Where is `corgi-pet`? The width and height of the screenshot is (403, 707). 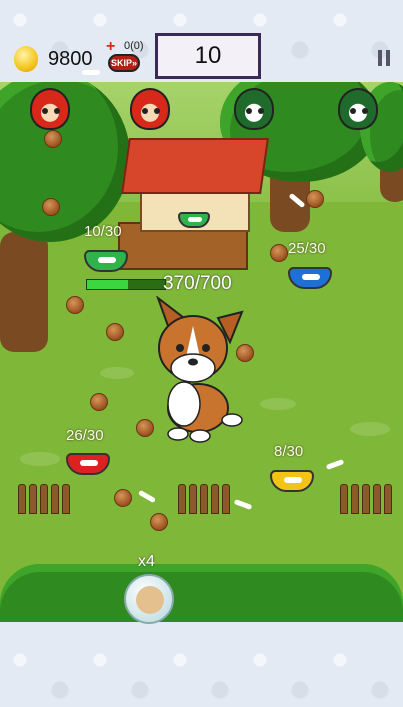
corgi-pet is located at coordinates (198, 370).